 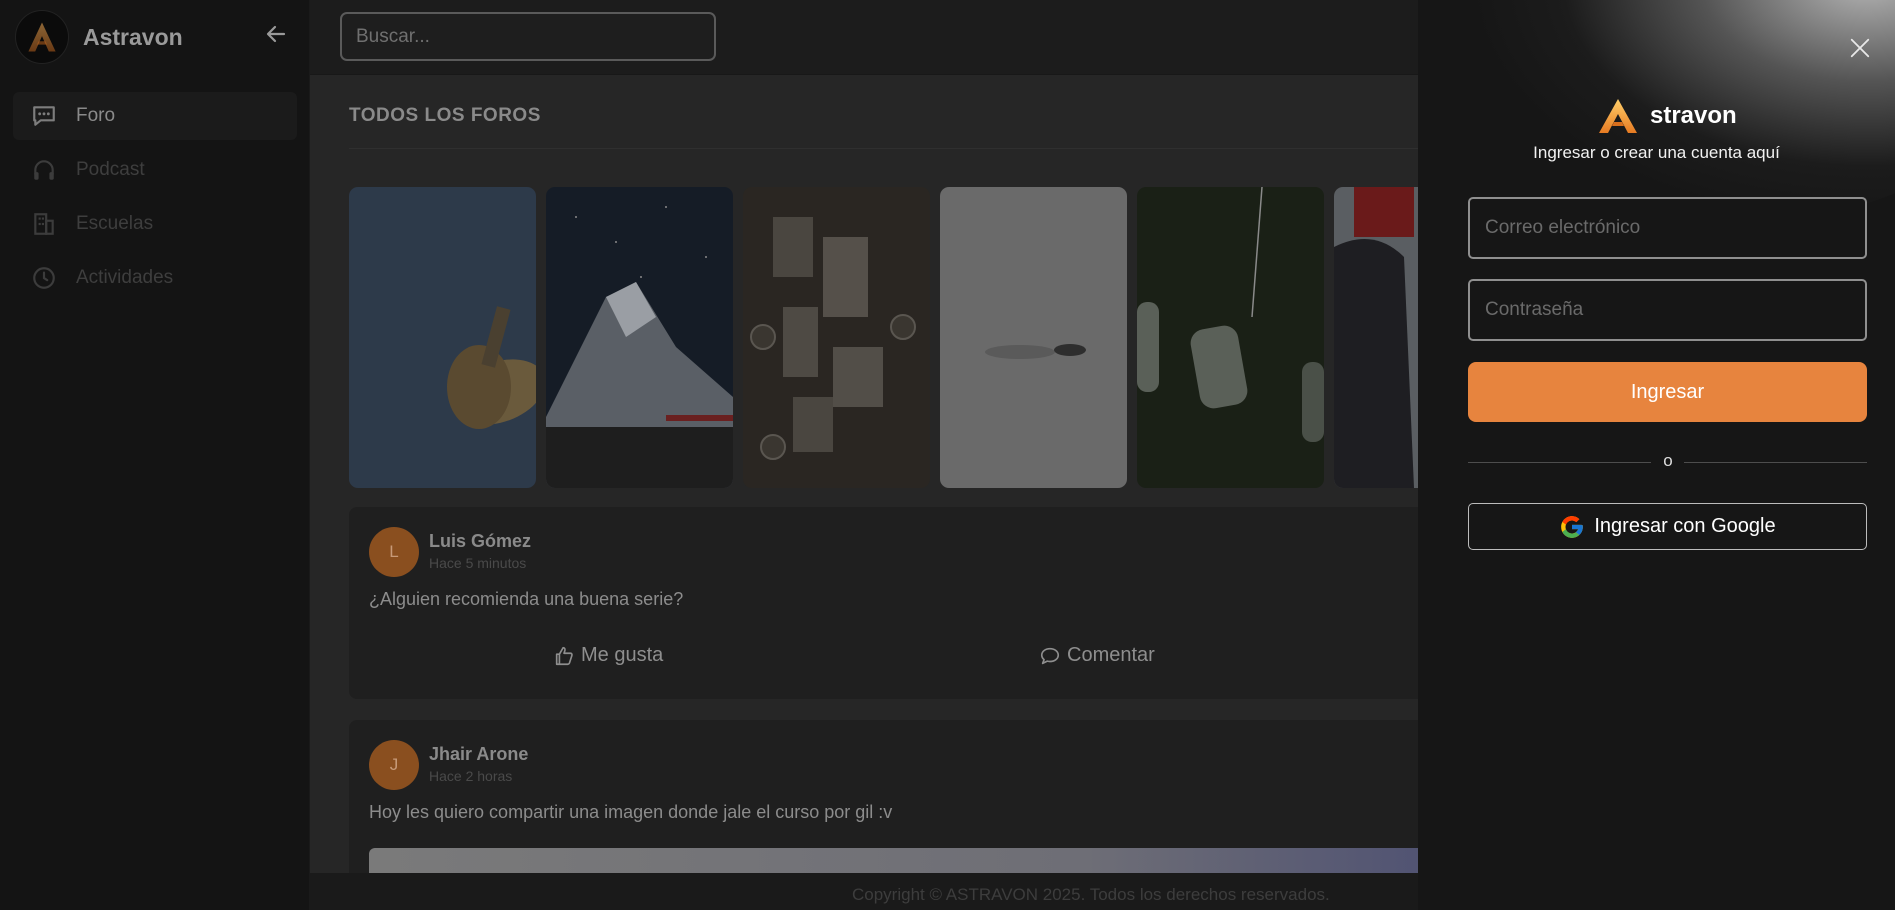 What do you see at coordinates (471, 776) in the screenshot?
I see `post-time: Hace 2 horas` at bounding box center [471, 776].